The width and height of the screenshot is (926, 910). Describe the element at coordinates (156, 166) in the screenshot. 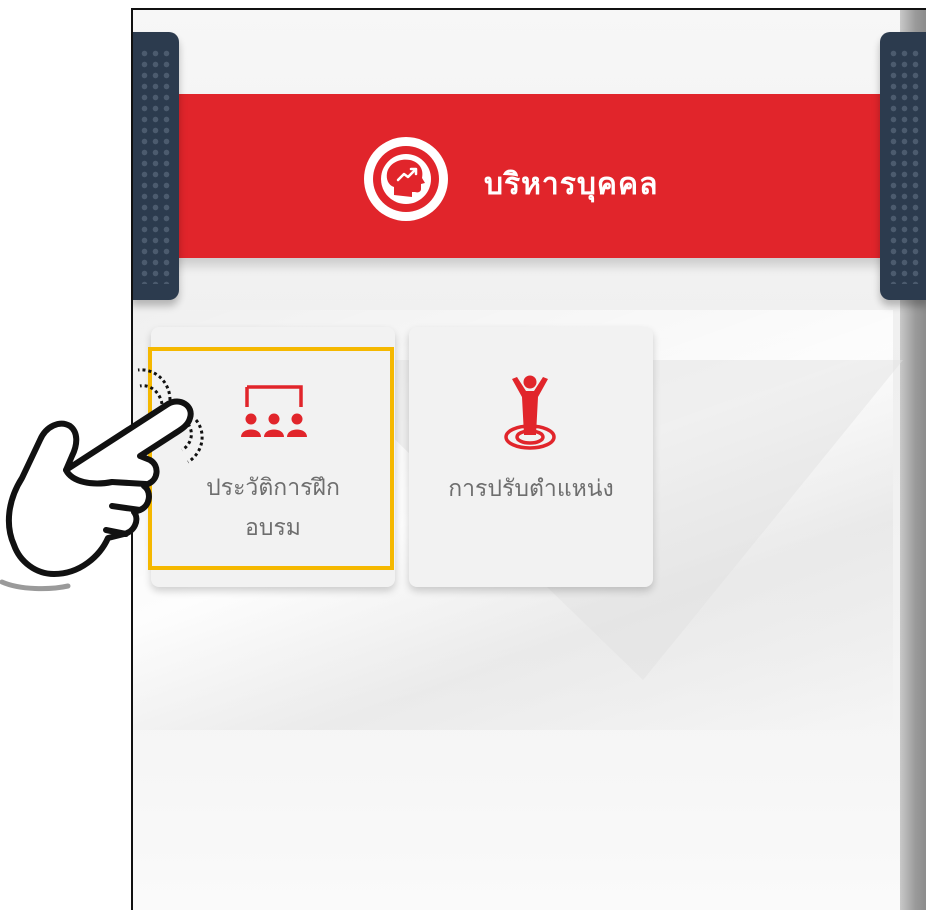

I see `left-scroll-tab` at that location.